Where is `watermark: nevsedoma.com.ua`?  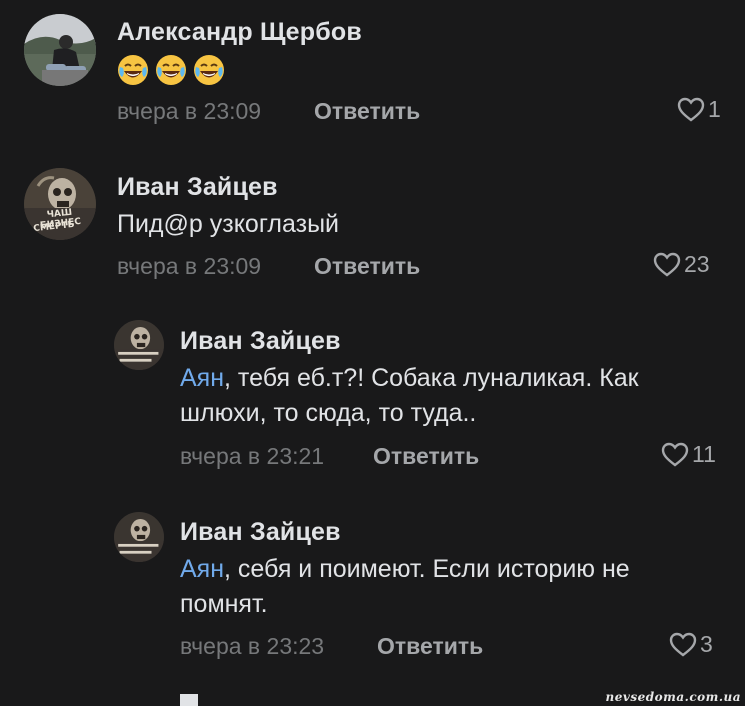
watermark: nevsedoma.com.ua is located at coordinates (673, 697).